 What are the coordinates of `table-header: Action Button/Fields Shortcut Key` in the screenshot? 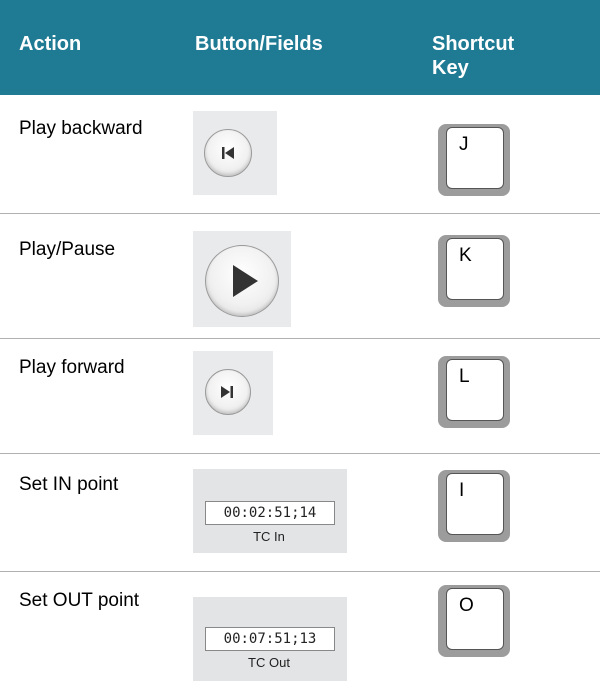 It's located at (300, 47).